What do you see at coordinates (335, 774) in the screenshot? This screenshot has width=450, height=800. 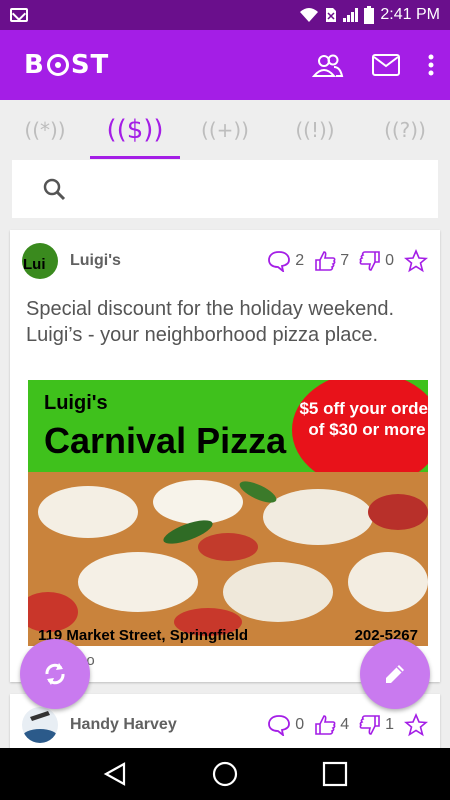 I see `recents-icon` at bounding box center [335, 774].